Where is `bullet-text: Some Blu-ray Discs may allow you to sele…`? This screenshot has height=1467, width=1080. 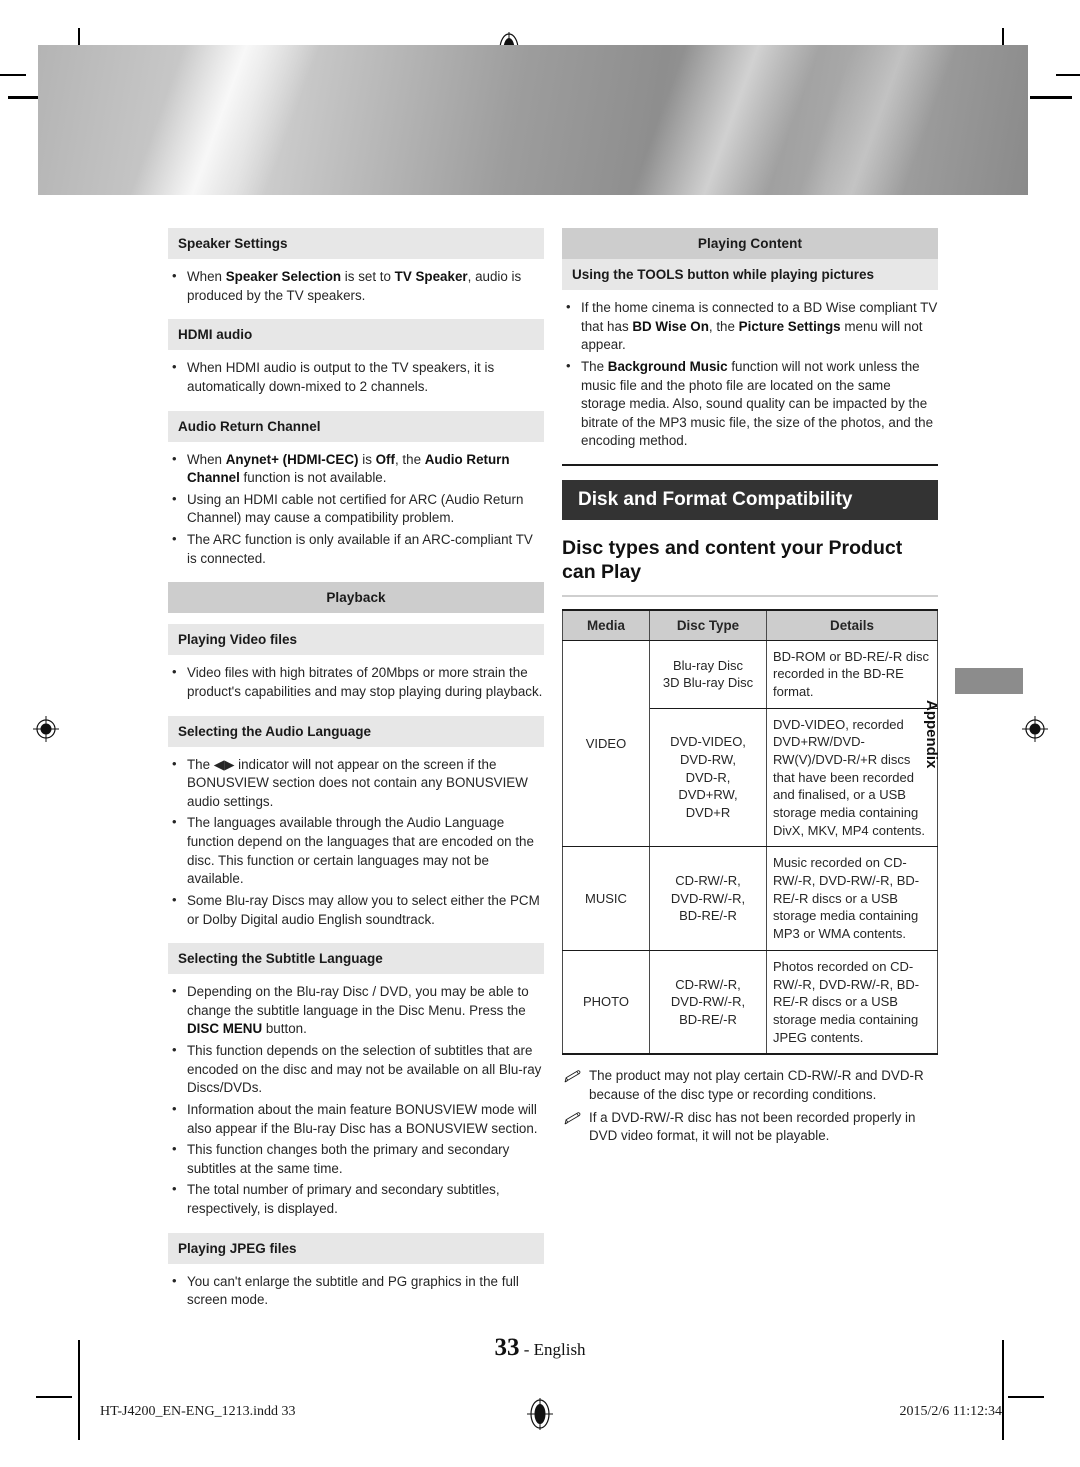
bullet-text: Some Blu-ray Discs may allow you to sele… is located at coordinates (363, 909).